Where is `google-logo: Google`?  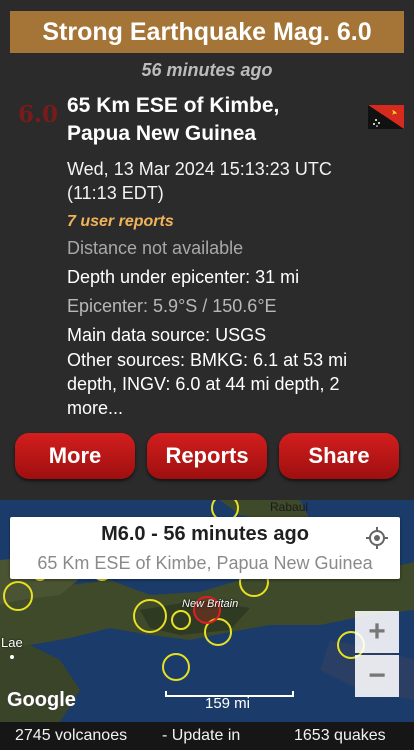 google-logo: Google is located at coordinates (41, 700).